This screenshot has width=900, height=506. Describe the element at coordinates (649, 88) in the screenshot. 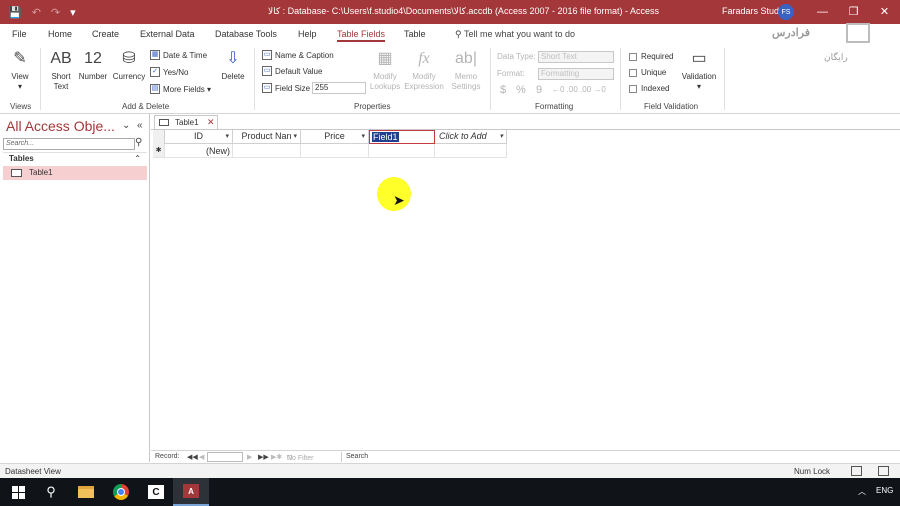

I see `indexed-checkbox: Indexed` at that location.